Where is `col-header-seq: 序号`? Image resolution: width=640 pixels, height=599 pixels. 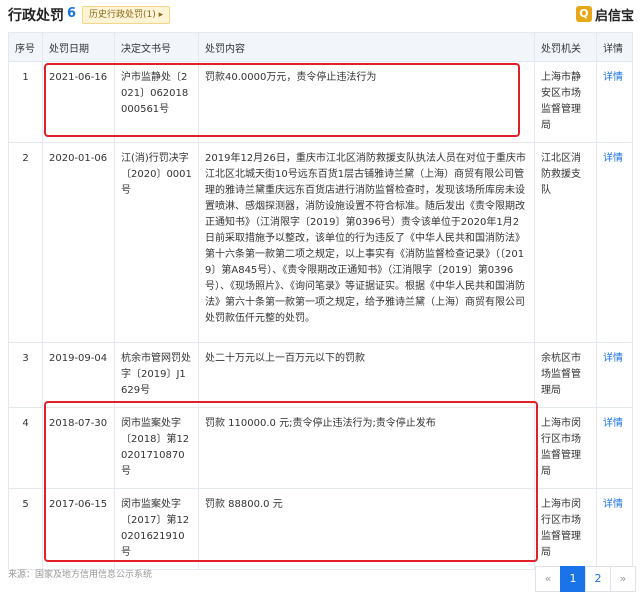
col-header-seq: 序号 is located at coordinates (25, 47).